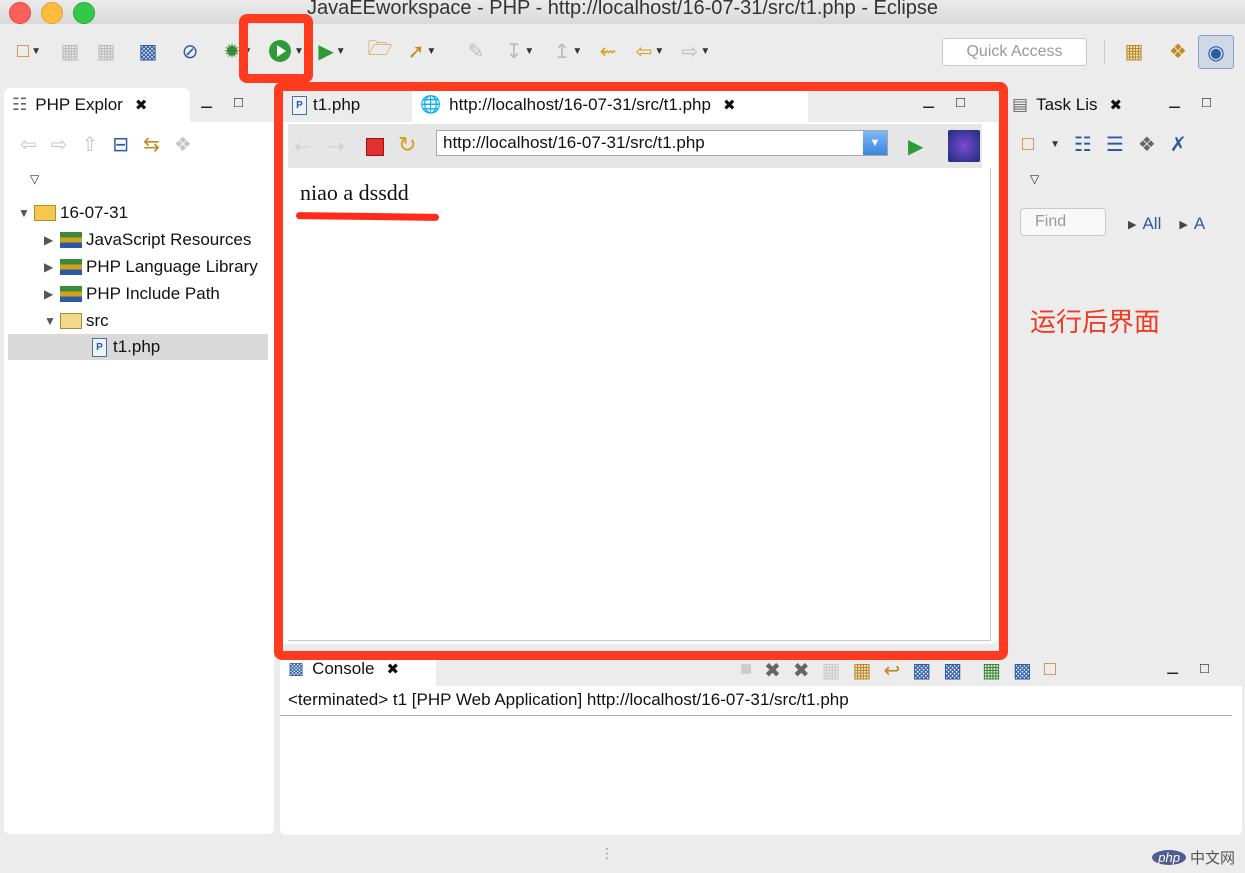 The height and width of the screenshot is (873, 1245). What do you see at coordinates (1082, 105) in the screenshot?
I see `tab-task-list: ▤ Task Lis ✖` at bounding box center [1082, 105].